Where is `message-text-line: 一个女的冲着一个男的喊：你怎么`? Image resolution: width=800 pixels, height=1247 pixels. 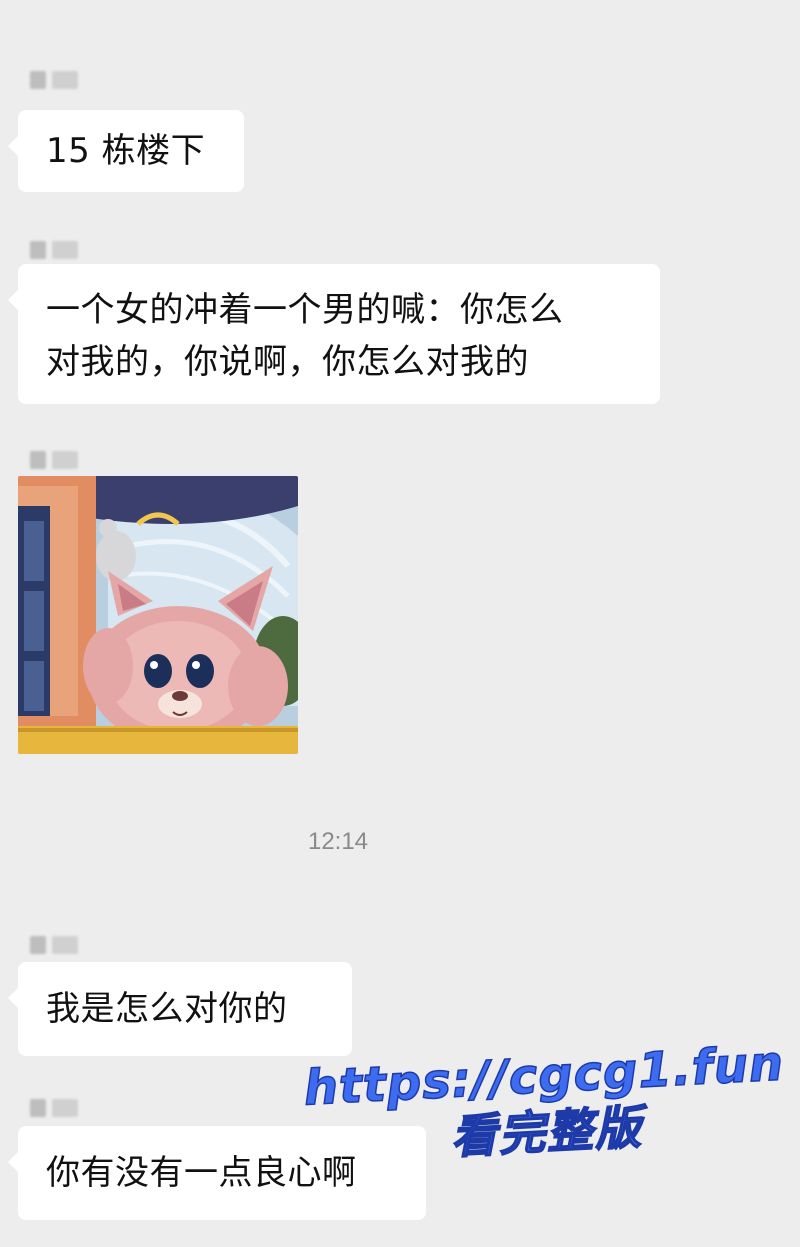 message-text-line: 一个女的冲着一个男的喊：你怎么 is located at coordinates (305, 310).